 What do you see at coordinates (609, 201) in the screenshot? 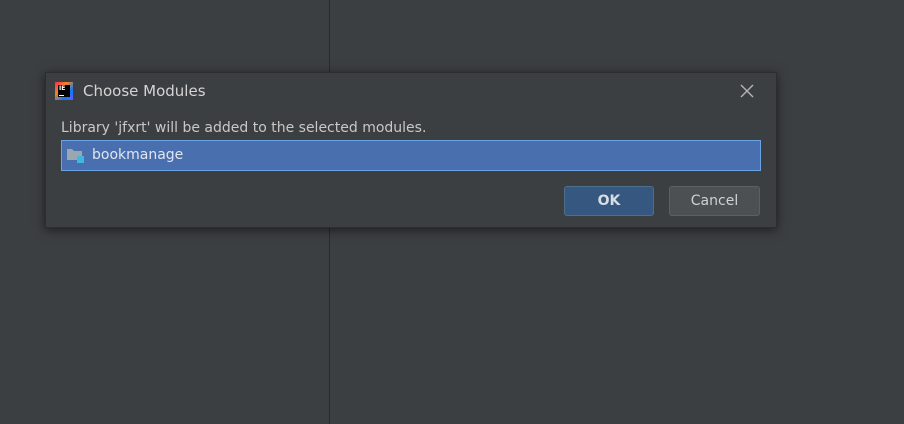
I see `ok-button: OK` at bounding box center [609, 201].